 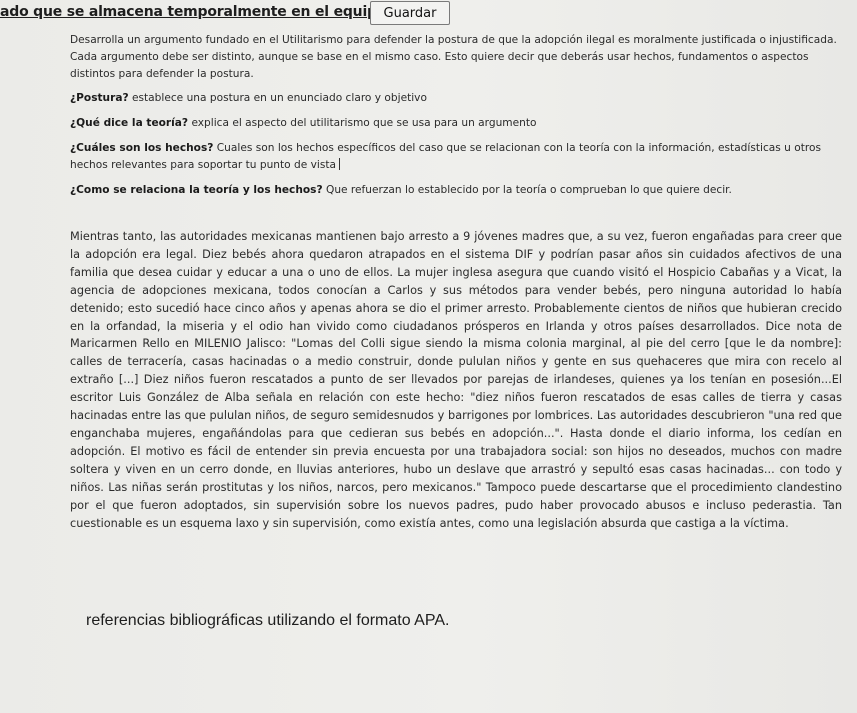 I want to click on question-label: ¿Cuáles son los hechos?, so click(x=142, y=148).